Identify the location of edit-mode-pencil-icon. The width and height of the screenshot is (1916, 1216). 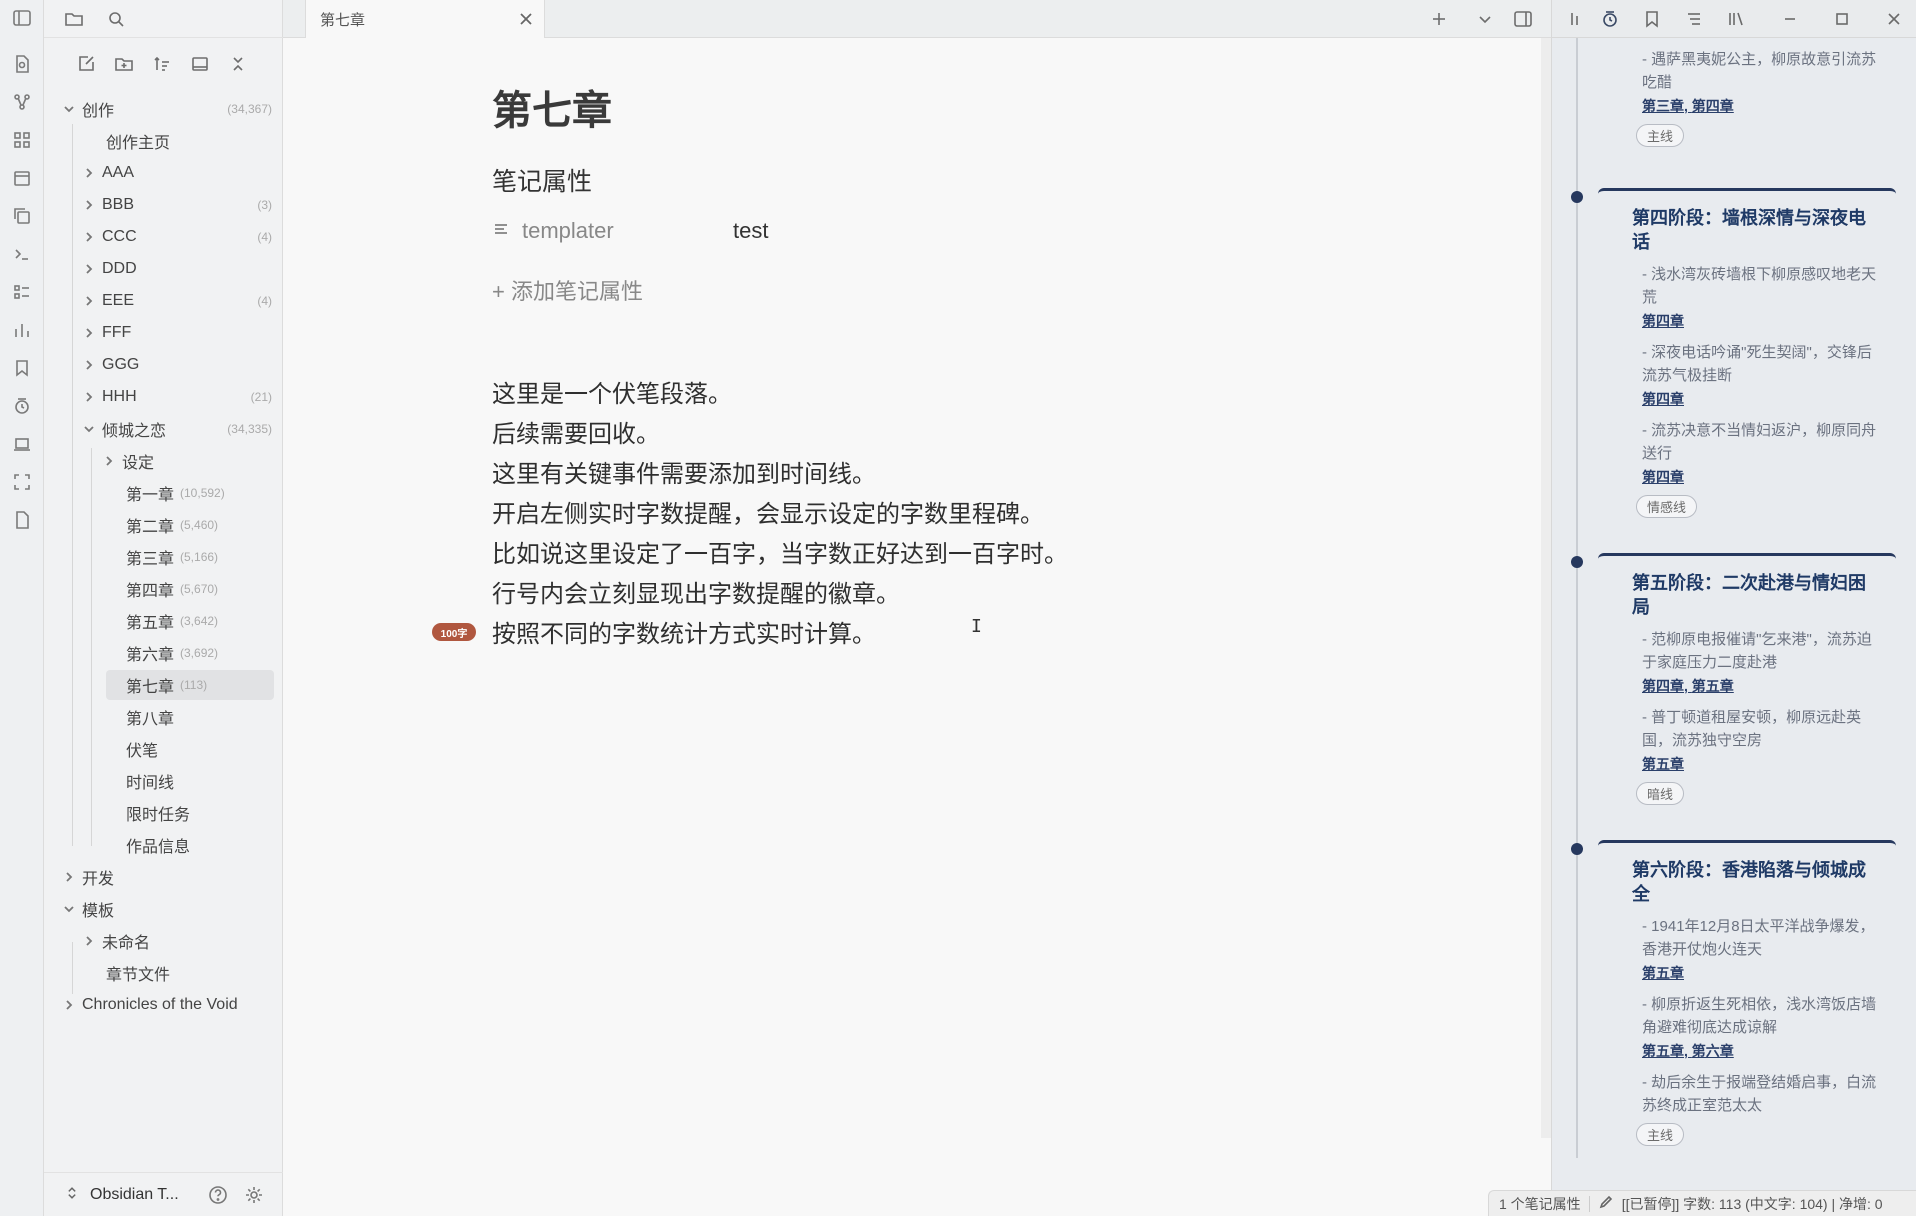
(1606, 1203).